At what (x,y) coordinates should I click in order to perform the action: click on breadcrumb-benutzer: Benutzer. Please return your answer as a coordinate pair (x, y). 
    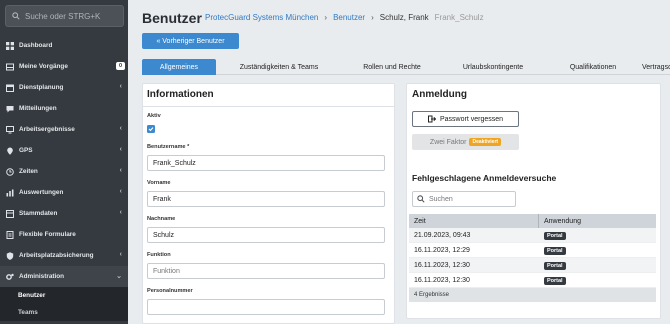
    Looking at the image, I should click on (349, 17).